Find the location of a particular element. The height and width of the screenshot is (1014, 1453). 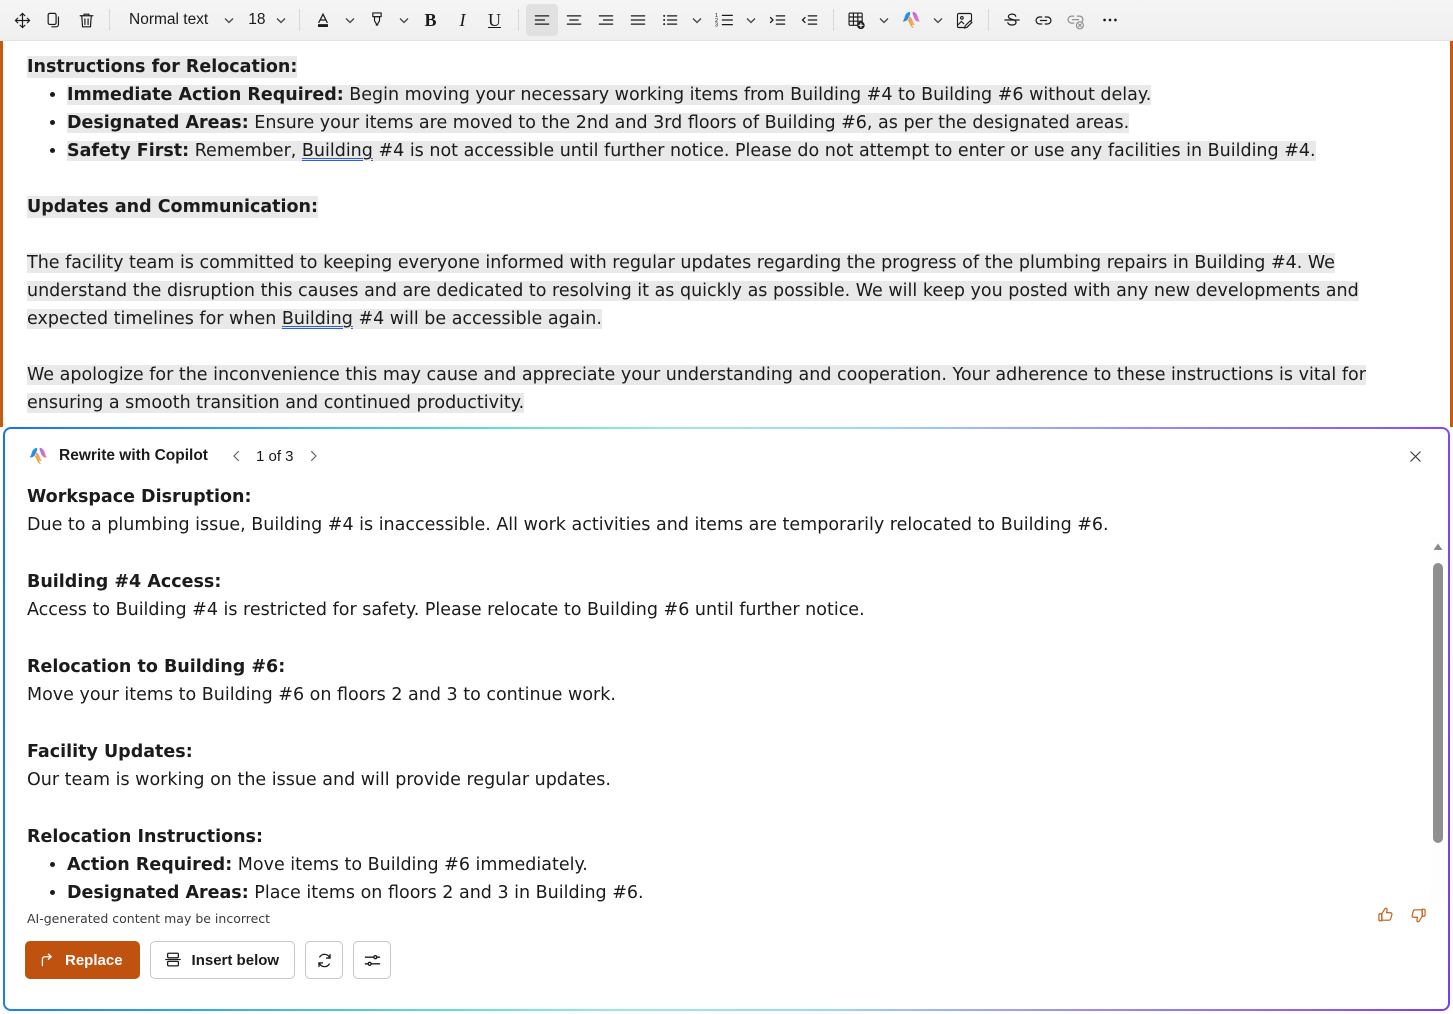

font-size-dropdown: 18 is located at coordinates (254, 20).